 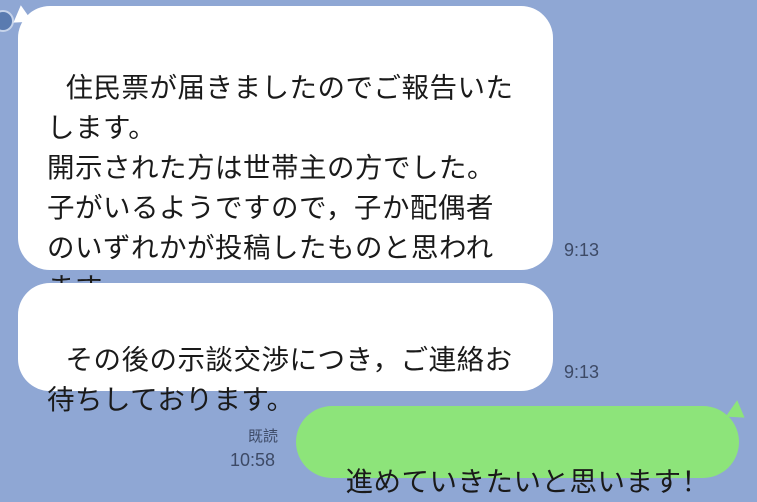 What do you see at coordinates (517, 452) in the screenshot?
I see `outgoing-message-bubble: 進めていきたいと思います！` at bounding box center [517, 452].